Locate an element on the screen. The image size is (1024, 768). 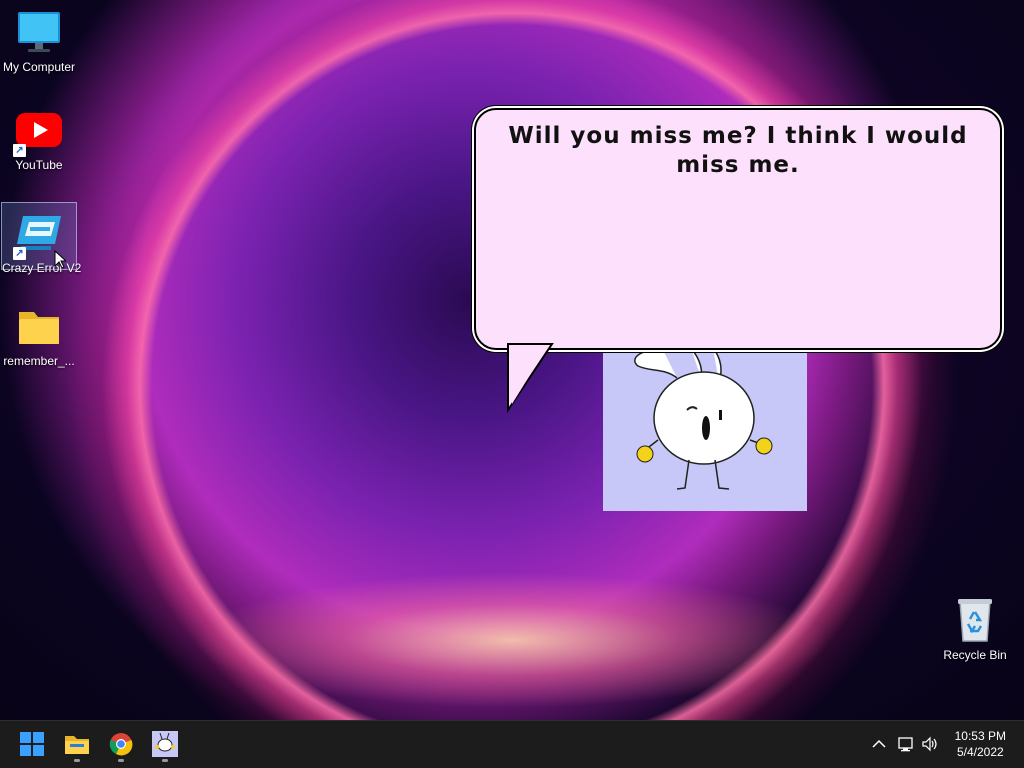
taskbar-file-explorer is located at coordinates (77, 744).